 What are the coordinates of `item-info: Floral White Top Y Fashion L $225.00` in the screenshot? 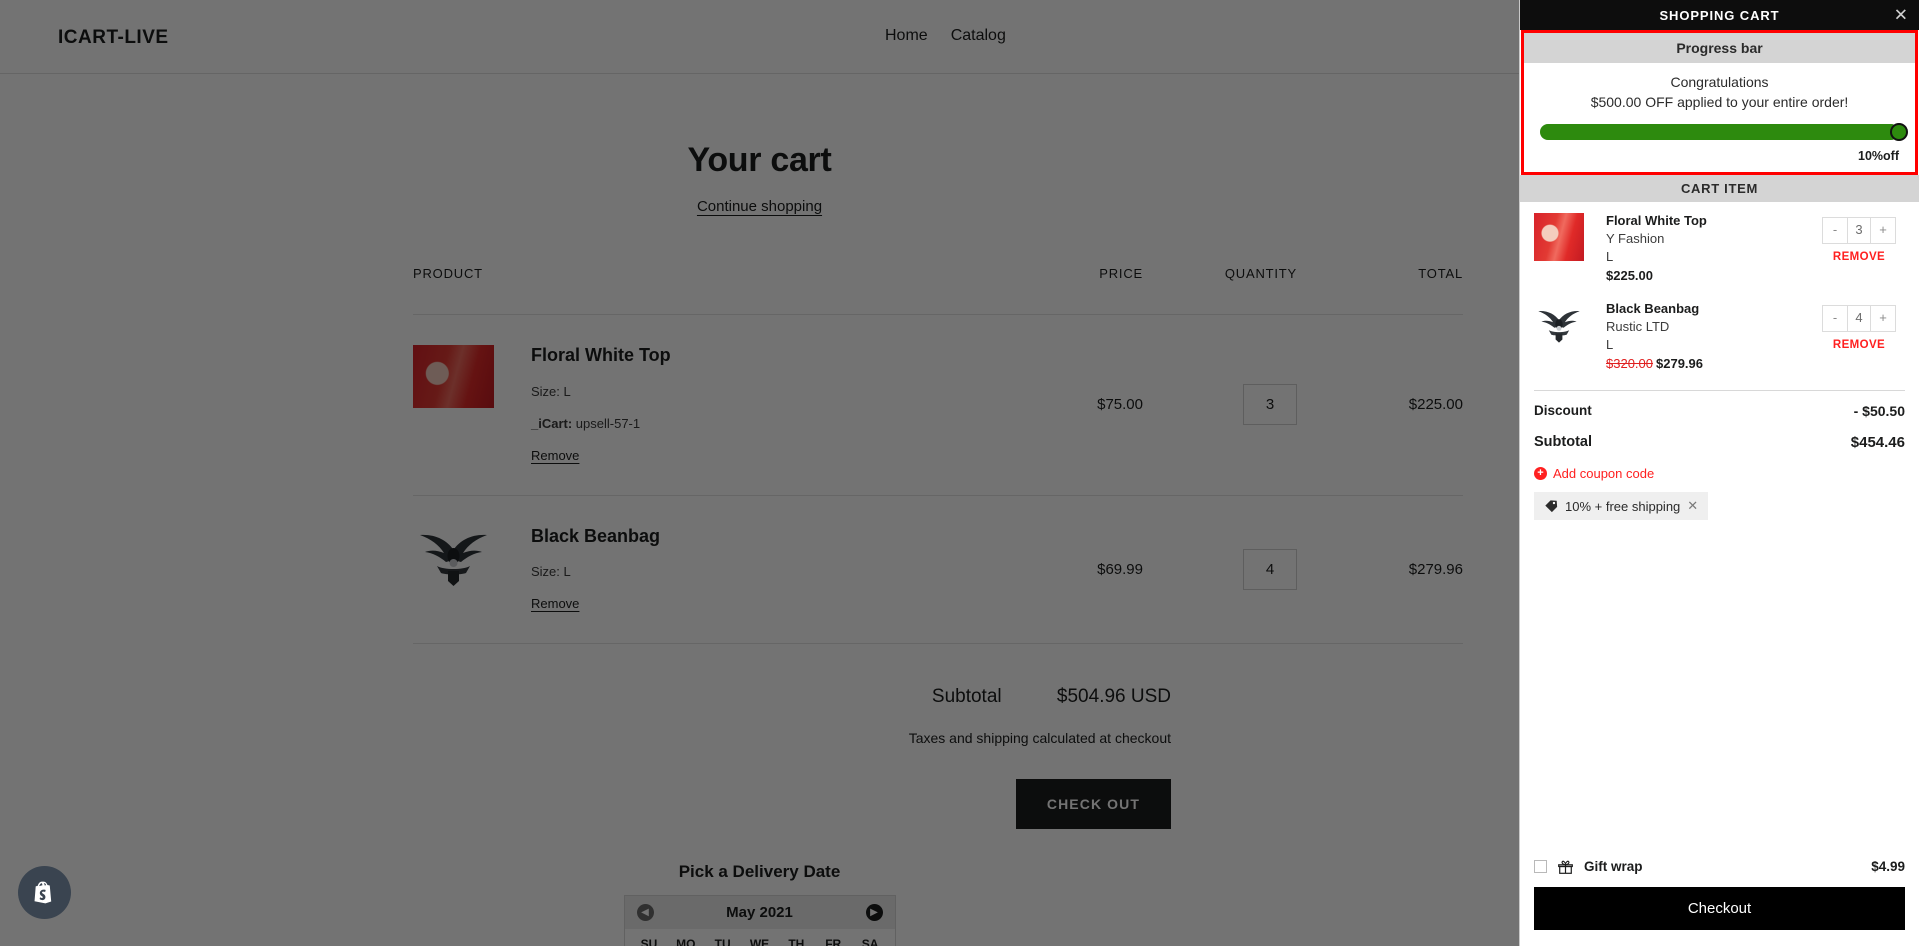 It's located at (1698, 248).